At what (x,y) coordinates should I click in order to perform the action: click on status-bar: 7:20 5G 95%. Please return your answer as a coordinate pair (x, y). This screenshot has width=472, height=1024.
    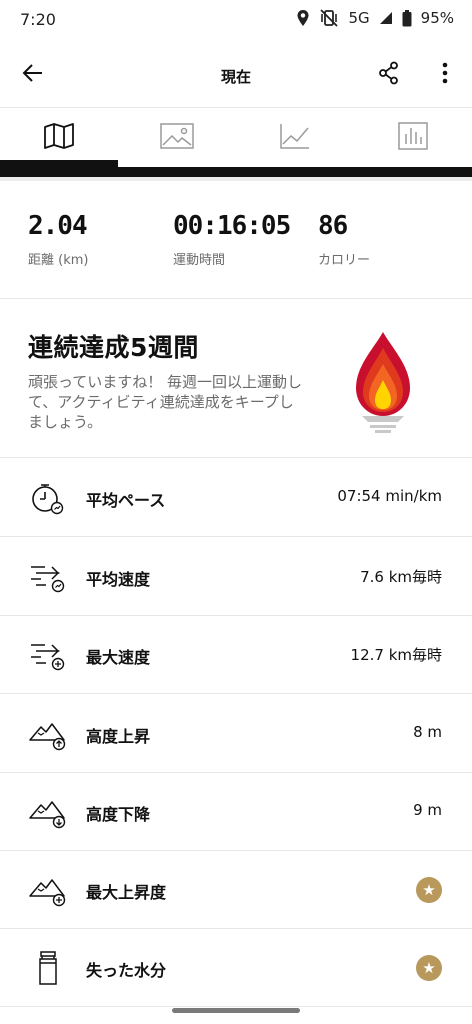
    Looking at the image, I should click on (236, 21).